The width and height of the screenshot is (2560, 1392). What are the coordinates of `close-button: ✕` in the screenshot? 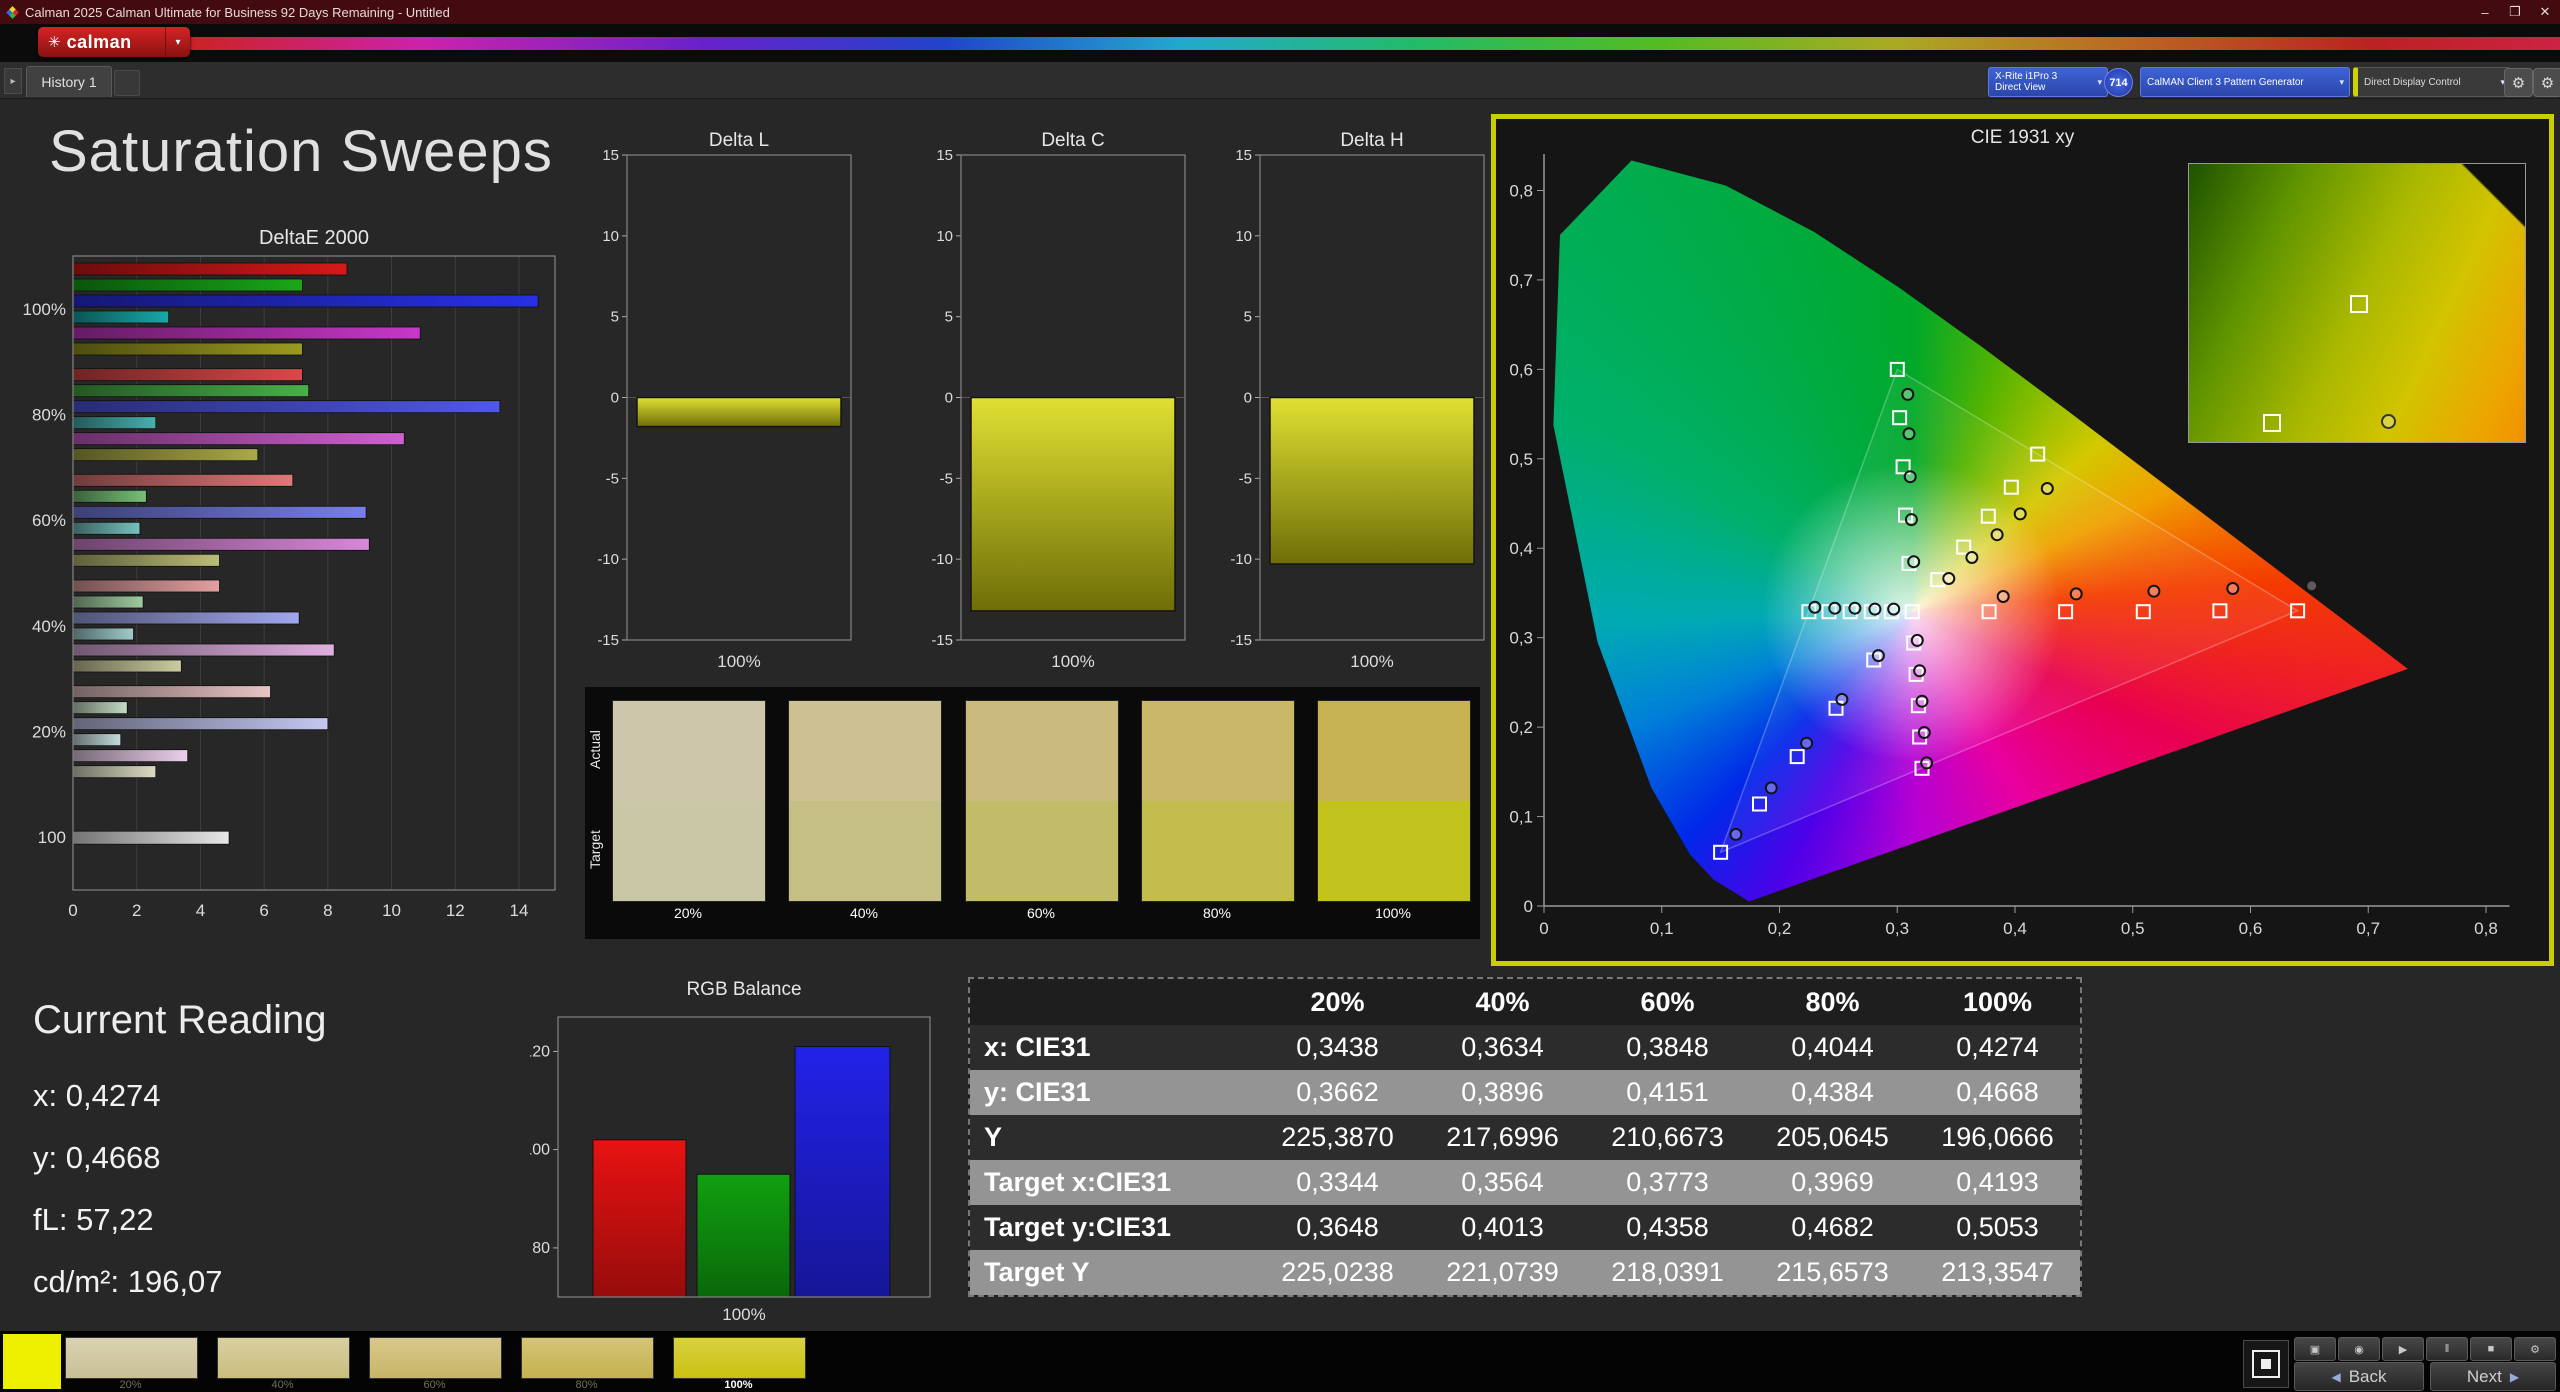 It's located at (2545, 12).